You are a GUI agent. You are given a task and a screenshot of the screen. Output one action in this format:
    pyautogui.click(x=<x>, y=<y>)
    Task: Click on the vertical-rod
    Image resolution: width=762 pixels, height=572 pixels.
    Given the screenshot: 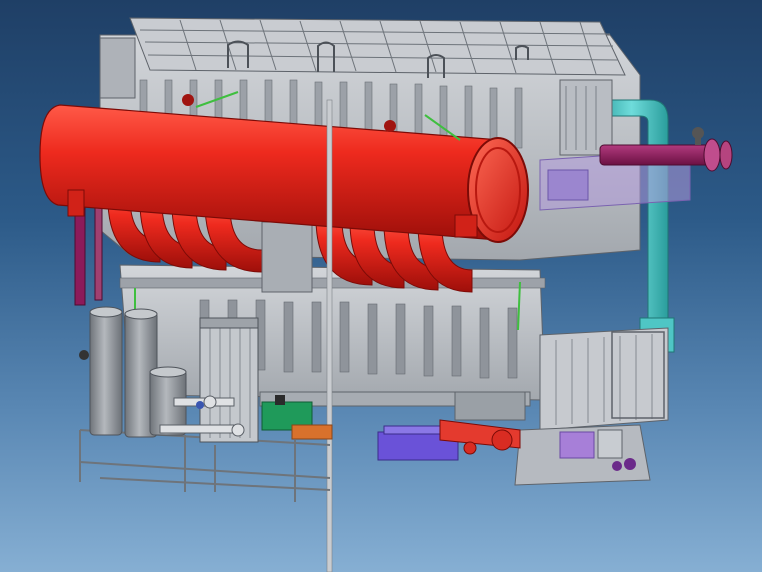 What is the action you would take?
    pyautogui.click(x=329, y=335)
    